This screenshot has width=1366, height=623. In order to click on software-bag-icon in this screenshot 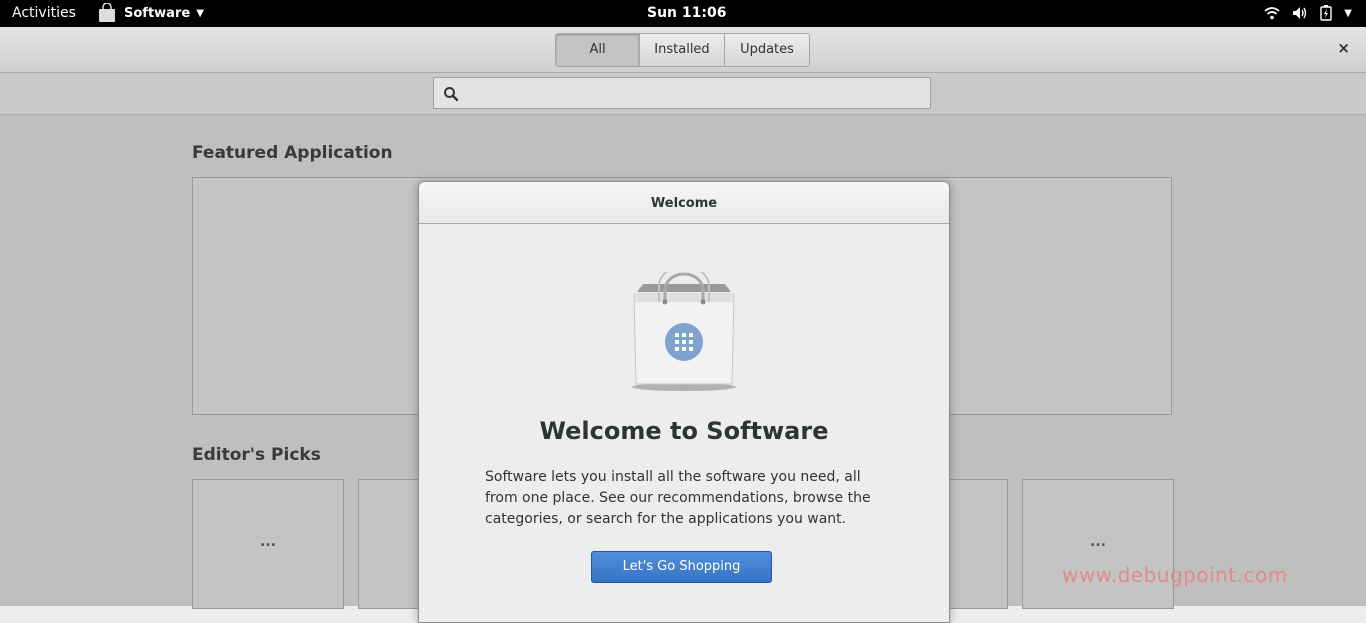, I will do `click(684, 330)`.